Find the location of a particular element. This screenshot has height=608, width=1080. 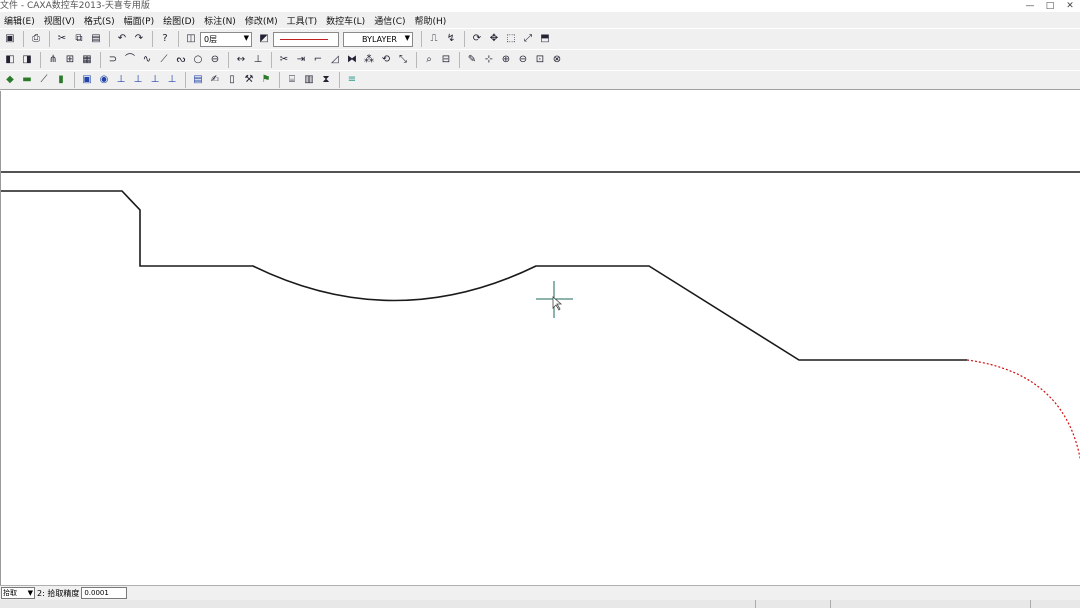

format-brush-icon: ↯ is located at coordinates (451, 39).